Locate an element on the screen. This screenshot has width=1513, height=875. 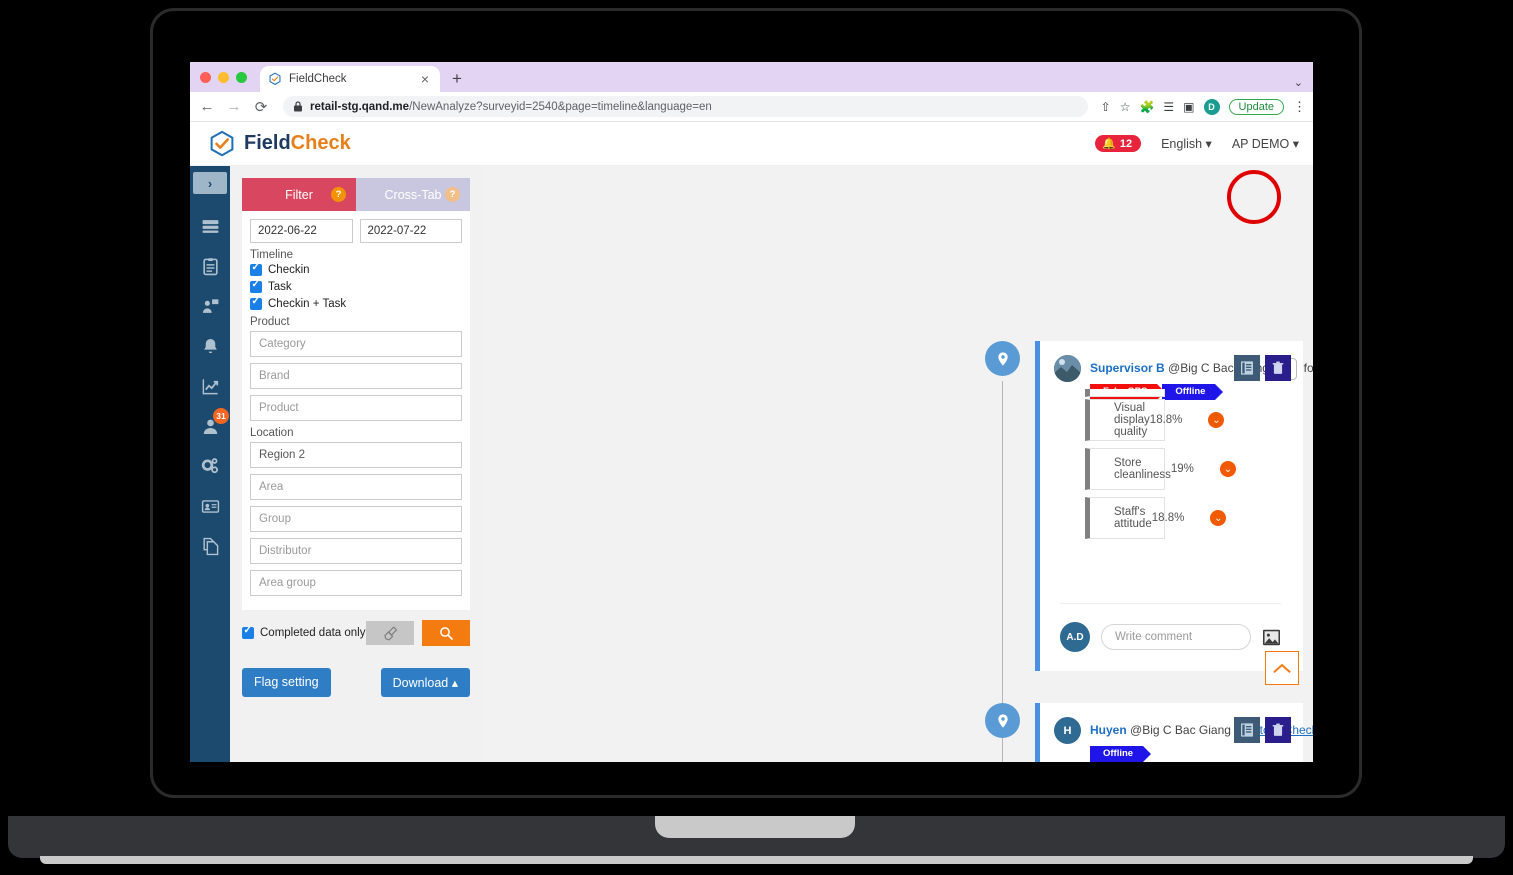
bell-icon is located at coordinates (210, 345).